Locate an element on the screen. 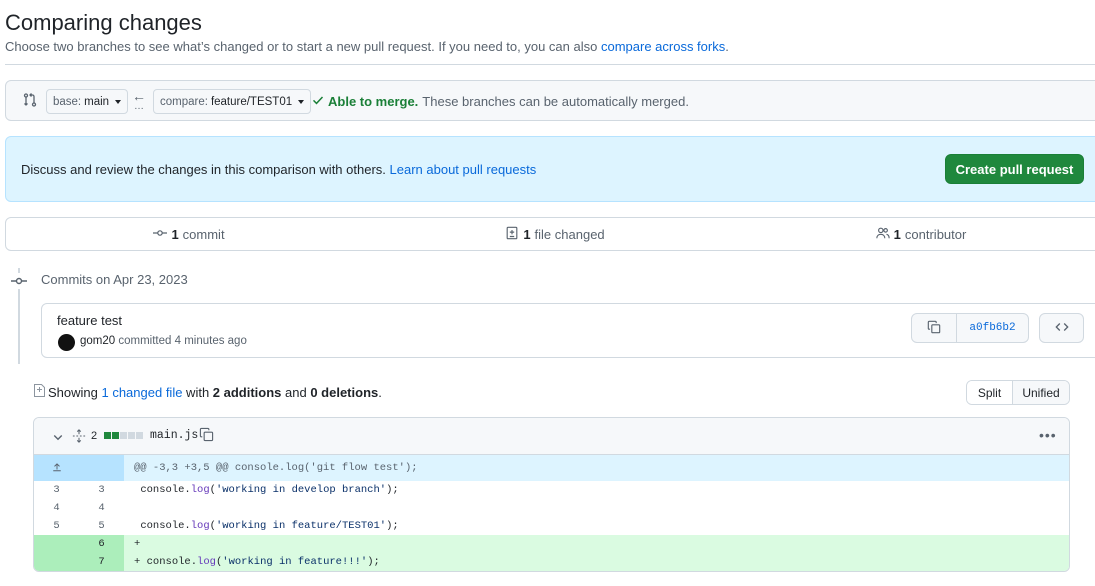 The image size is (1095, 586). git-compare-icon is located at coordinates (30, 100).